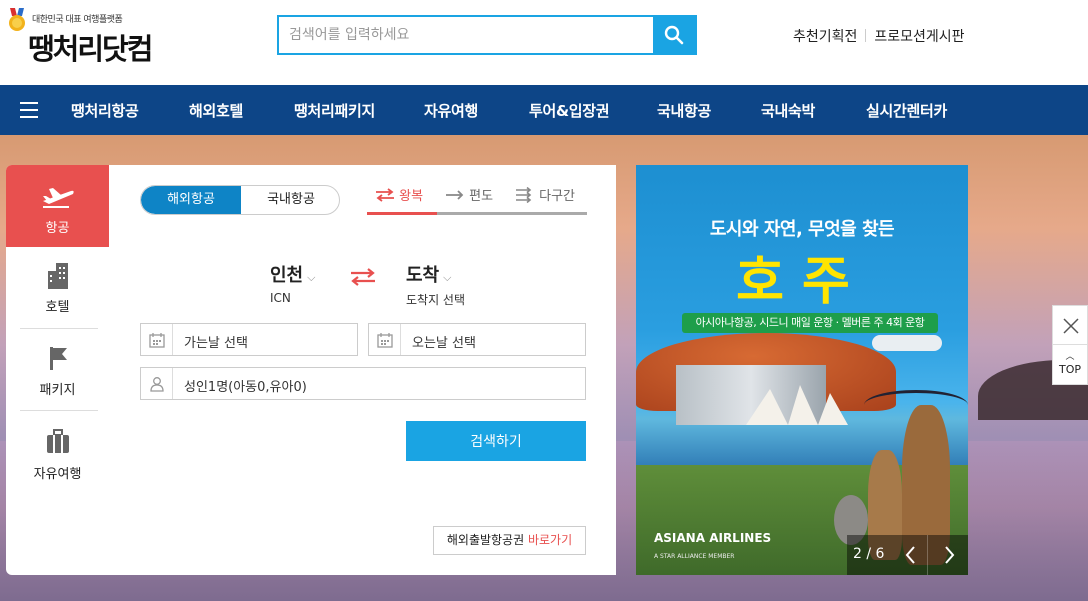 Image resolution: width=1088 pixels, height=601 pixels. I want to click on trip-type-tabs: 왕복 편도 다구간, so click(477, 200).